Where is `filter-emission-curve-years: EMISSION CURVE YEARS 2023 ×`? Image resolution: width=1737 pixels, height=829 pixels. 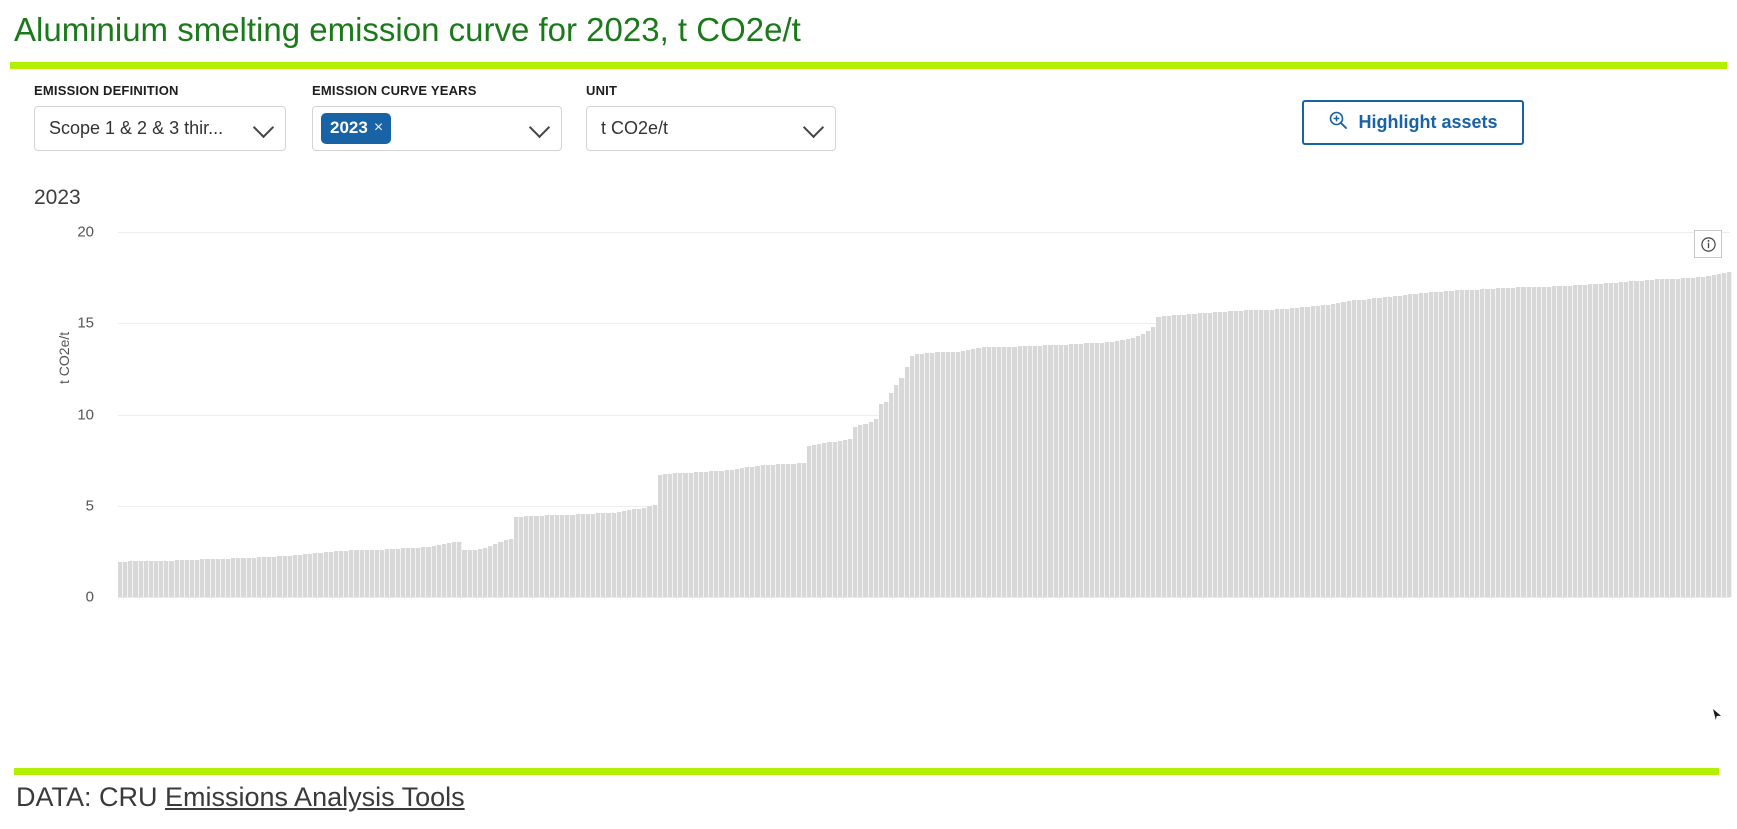
filter-emission-curve-years: EMISSION CURVE YEARS 2023 × is located at coordinates (437, 117).